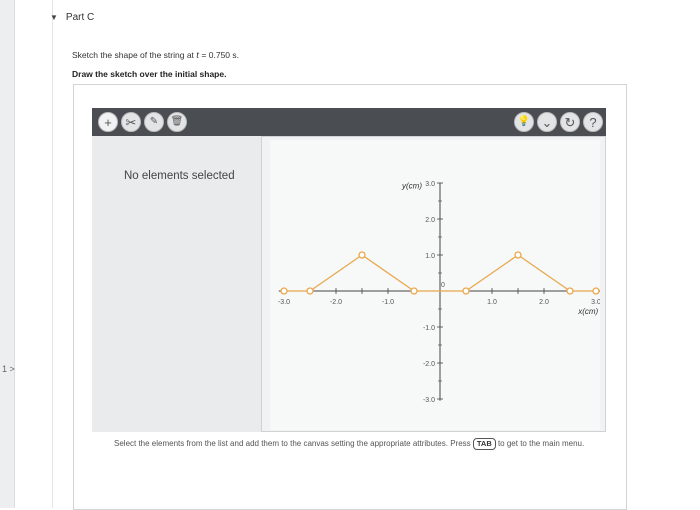 The image size is (700, 510). What do you see at coordinates (52, 254) in the screenshot?
I see `content-divider` at bounding box center [52, 254].